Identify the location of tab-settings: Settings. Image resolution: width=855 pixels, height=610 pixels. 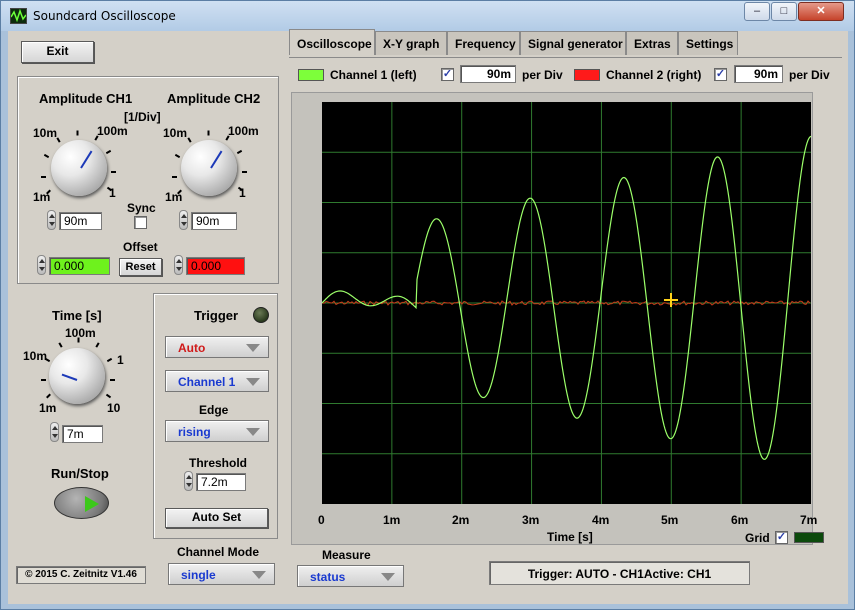
(708, 43).